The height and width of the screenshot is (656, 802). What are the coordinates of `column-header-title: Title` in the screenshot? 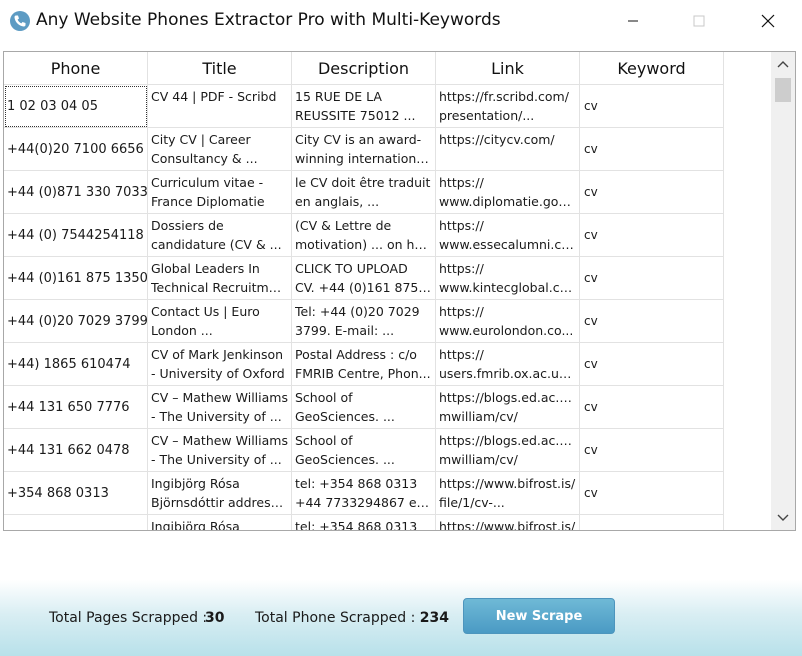 It's located at (220, 68).